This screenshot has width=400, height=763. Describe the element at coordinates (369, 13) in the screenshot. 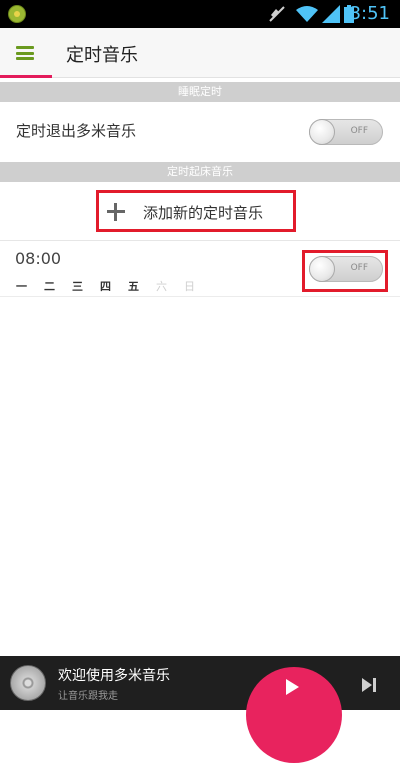

I see `status-time: 3:51` at that location.